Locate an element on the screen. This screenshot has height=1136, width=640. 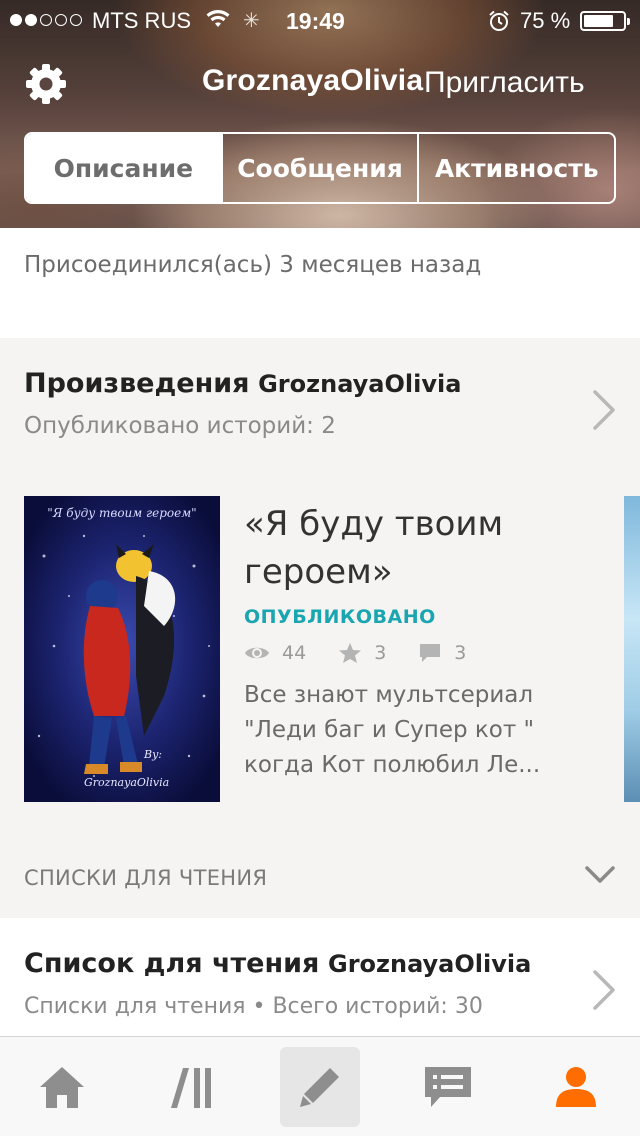
write-icon is located at coordinates (319, 1087).